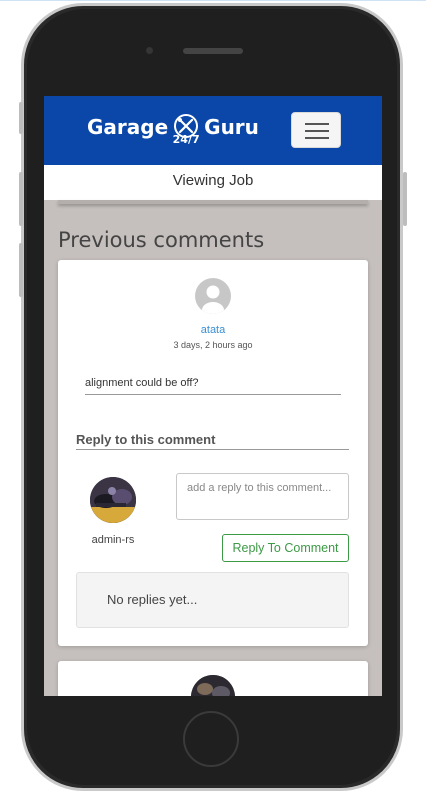  I want to click on phone-volume-up, so click(21, 199).